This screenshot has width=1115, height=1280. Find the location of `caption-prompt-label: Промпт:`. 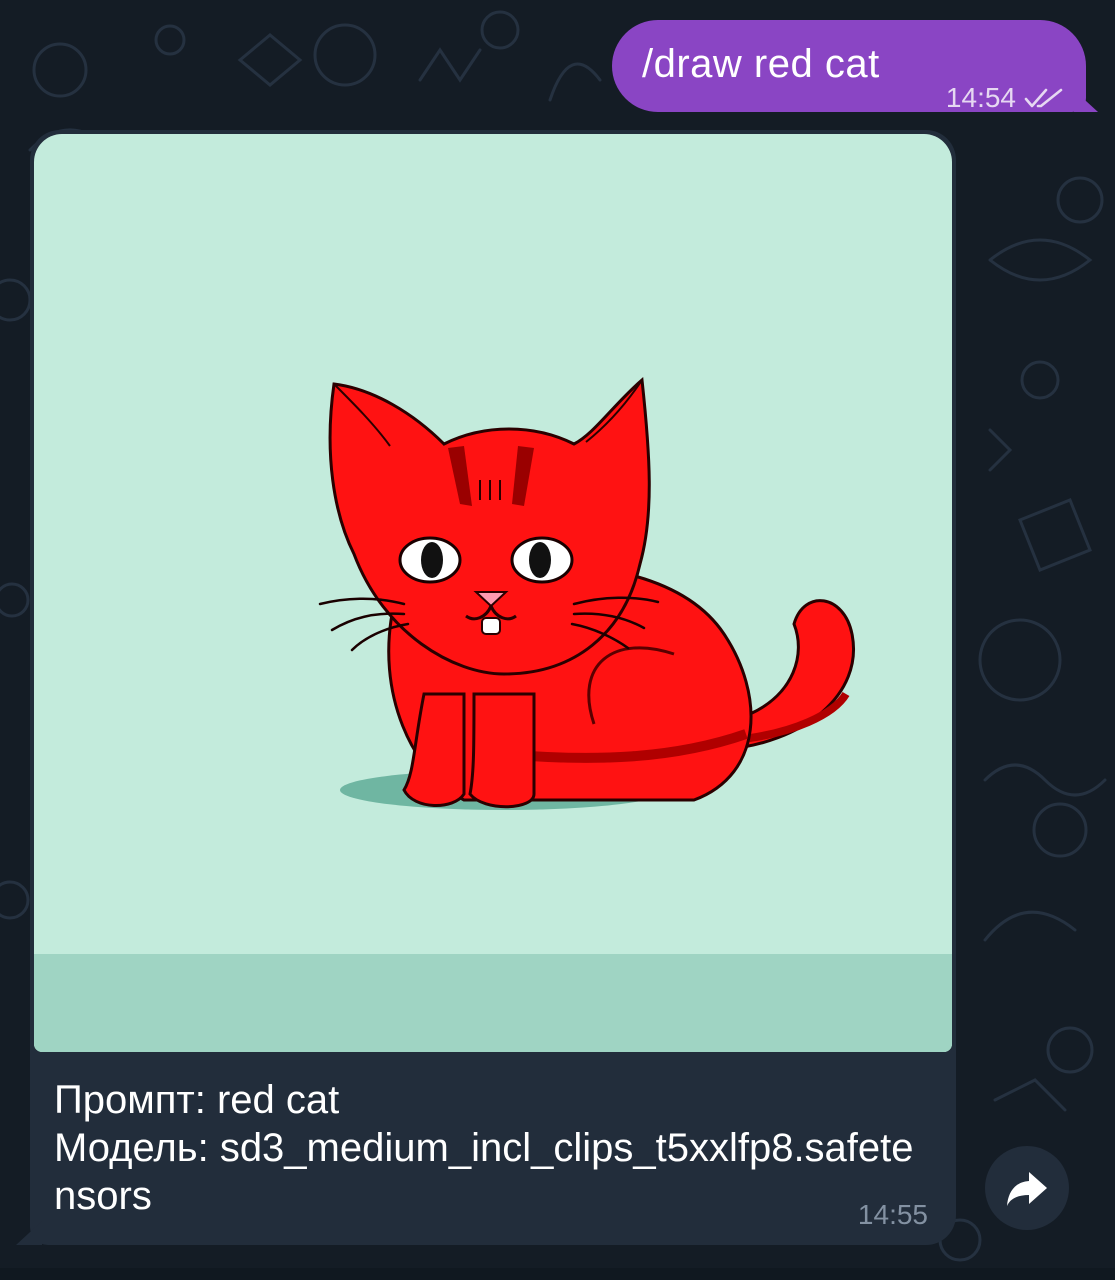

caption-prompt-label: Промпт: is located at coordinates (130, 1100).